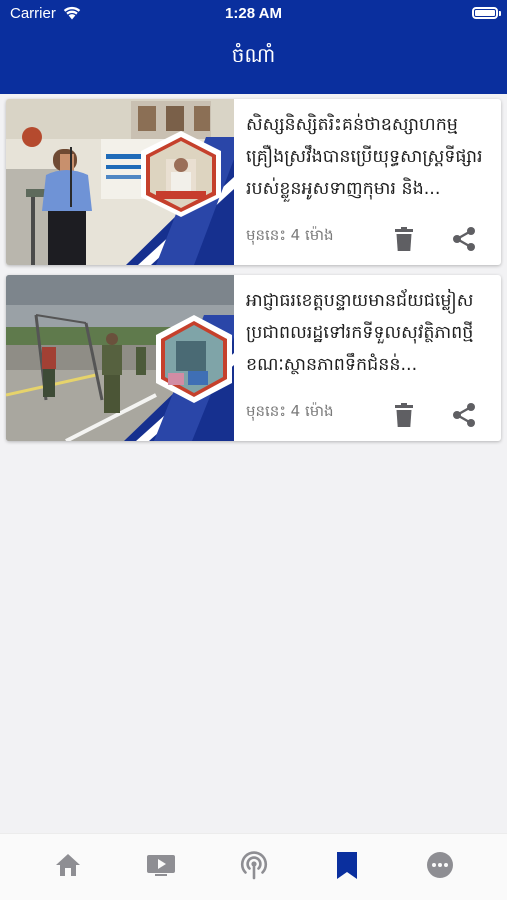  I want to click on tab-radio, so click(254, 865).